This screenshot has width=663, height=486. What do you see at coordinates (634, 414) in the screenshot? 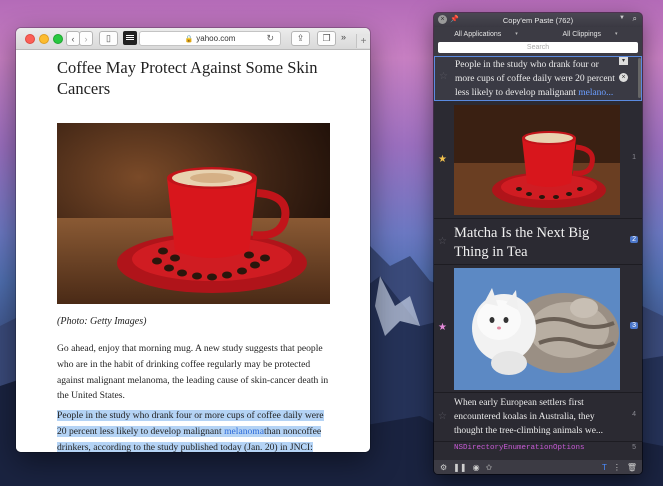
I see `clip-number: 4` at bounding box center [634, 414].